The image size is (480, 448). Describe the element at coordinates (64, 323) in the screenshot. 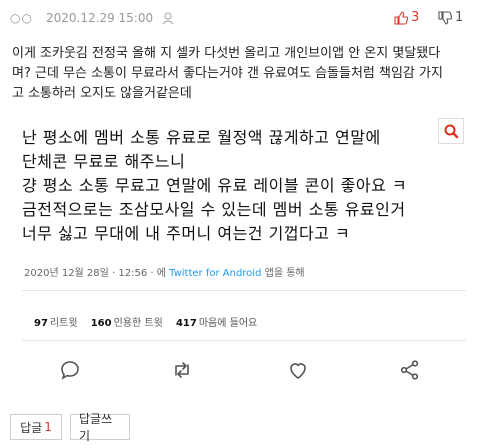

I see `retweet-label: 리트윗` at that location.